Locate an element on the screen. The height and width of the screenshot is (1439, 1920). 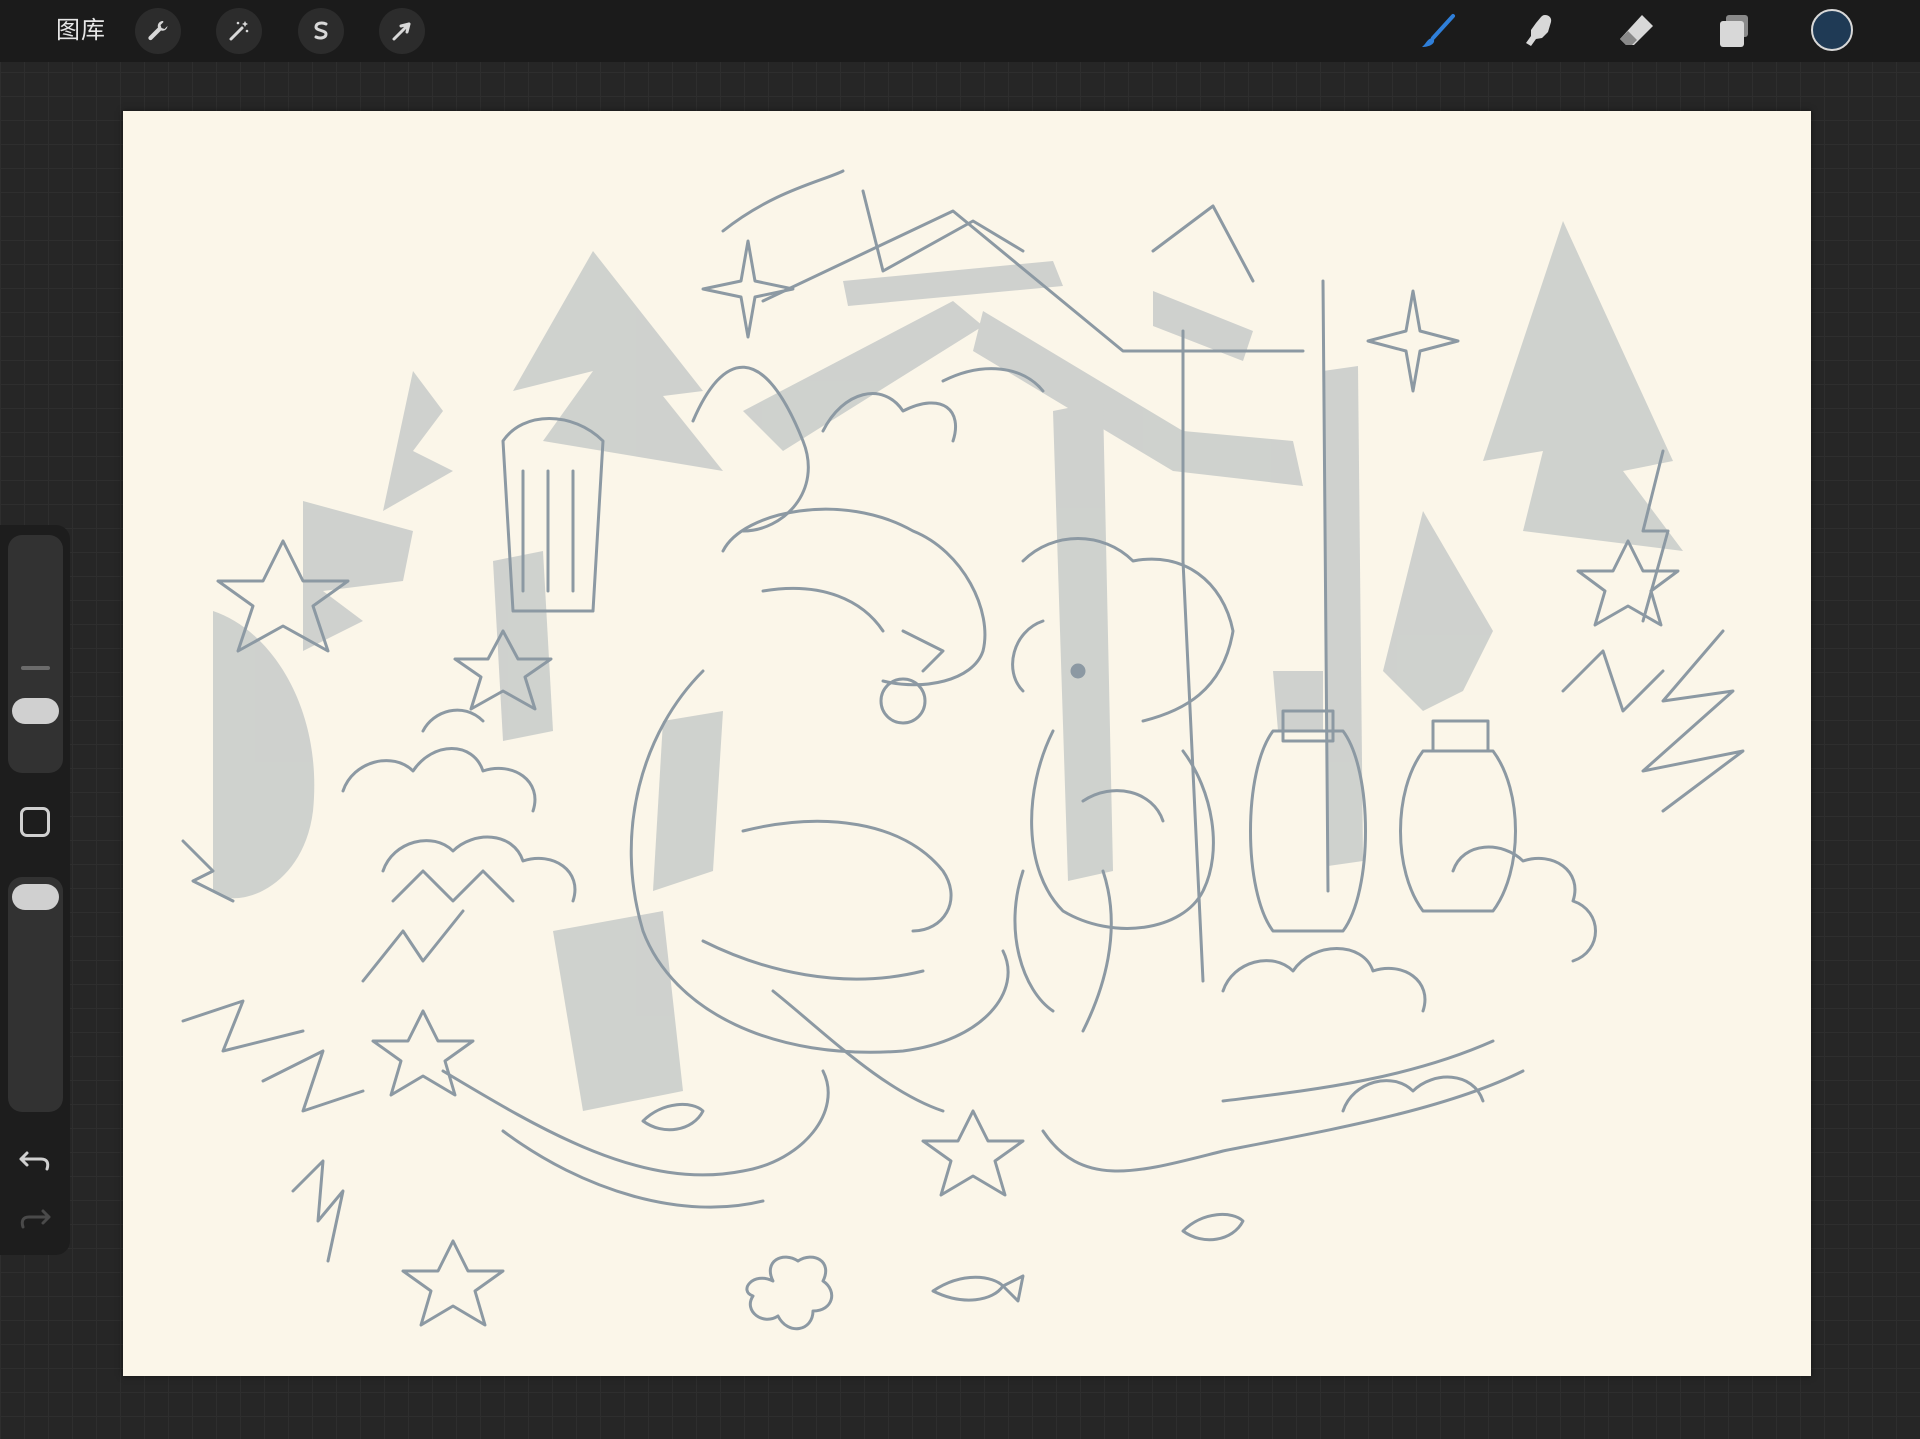
selection-button is located at coordinates (321, 31).